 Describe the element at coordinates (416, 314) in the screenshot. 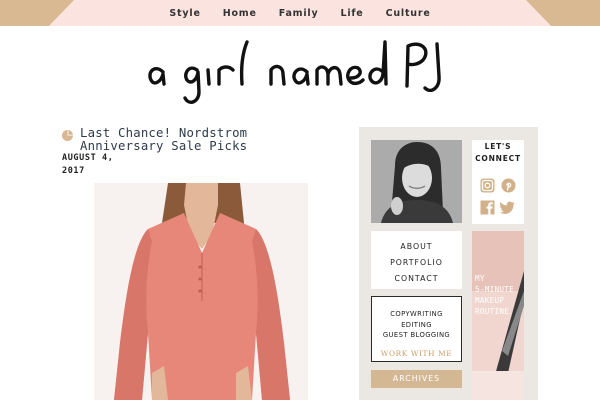

I see `service-copywriting: COPYWRITING` at that location.